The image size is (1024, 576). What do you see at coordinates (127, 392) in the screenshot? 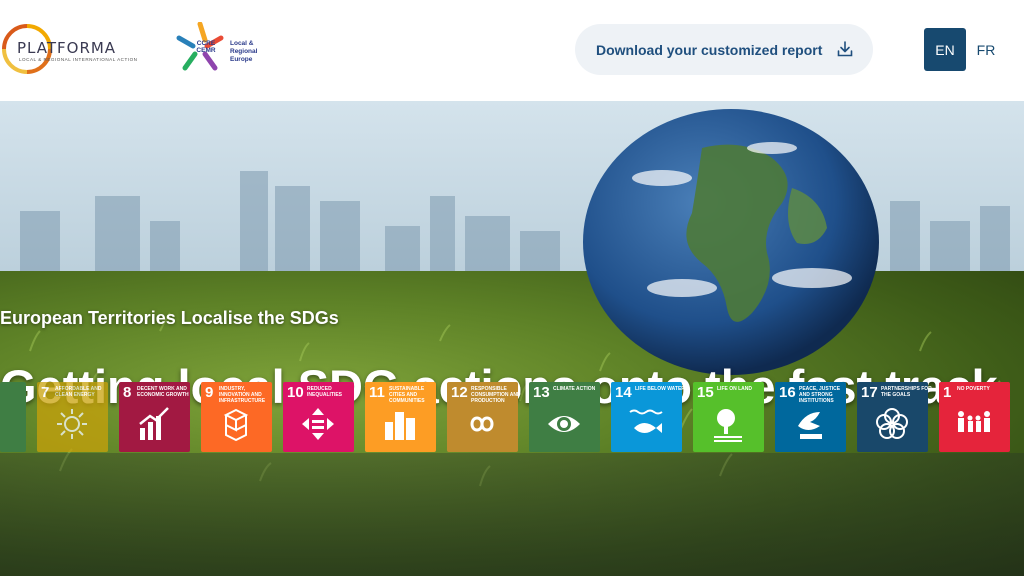
I see `sdg-tile-number: 8` at bounding box center [127, 392].